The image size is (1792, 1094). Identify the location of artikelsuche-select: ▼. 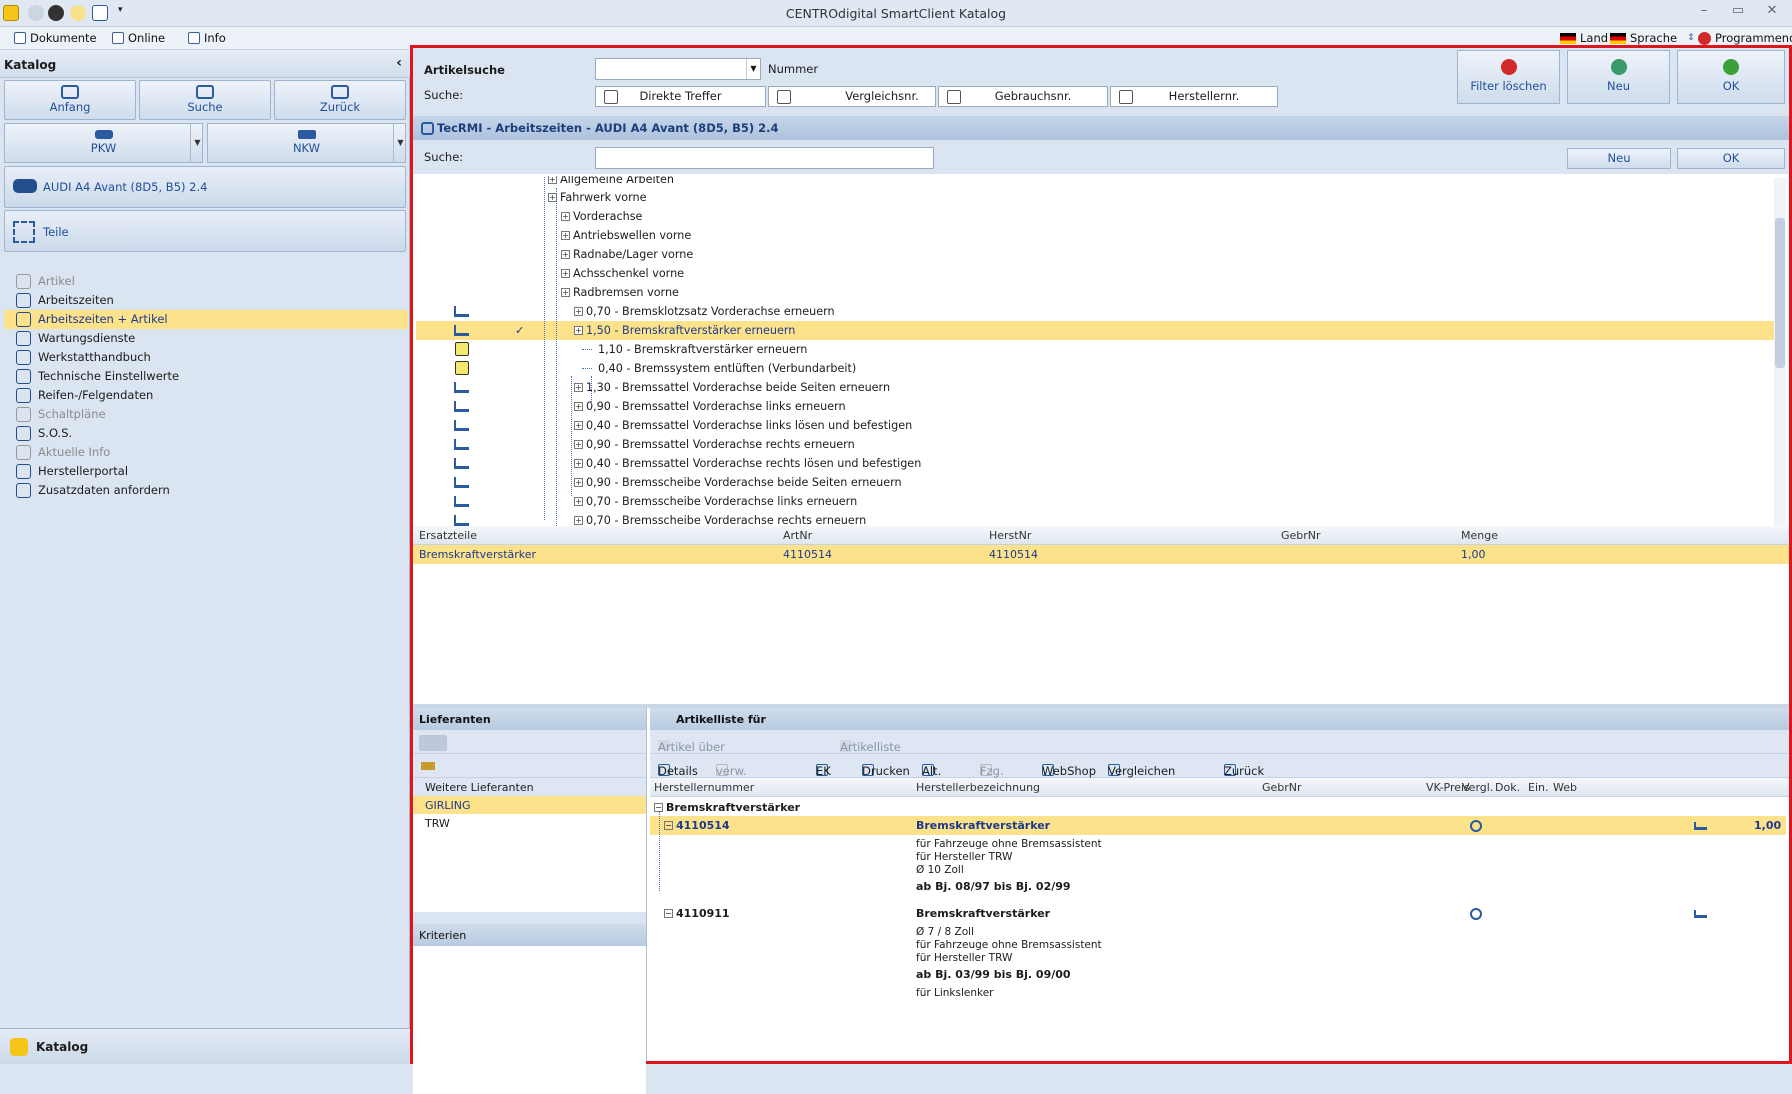
(678, 69).